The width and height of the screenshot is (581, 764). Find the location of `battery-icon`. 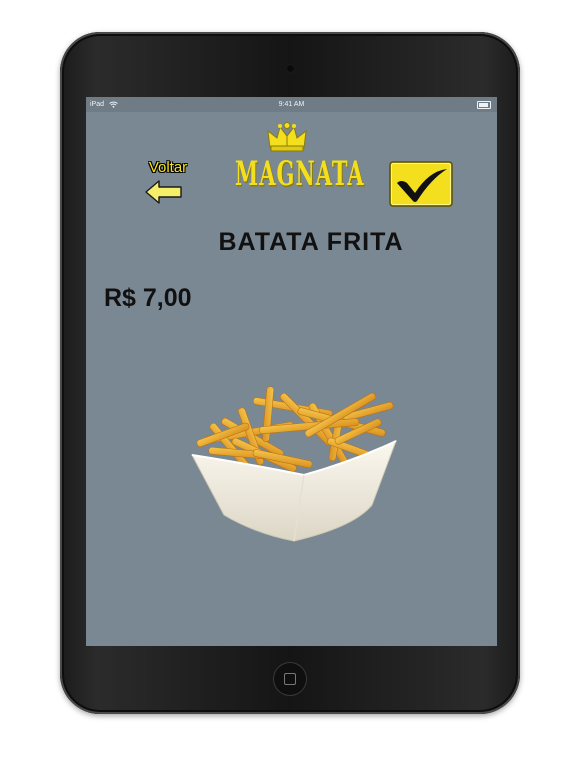

battery-icon is located at coordinates (484, 105).